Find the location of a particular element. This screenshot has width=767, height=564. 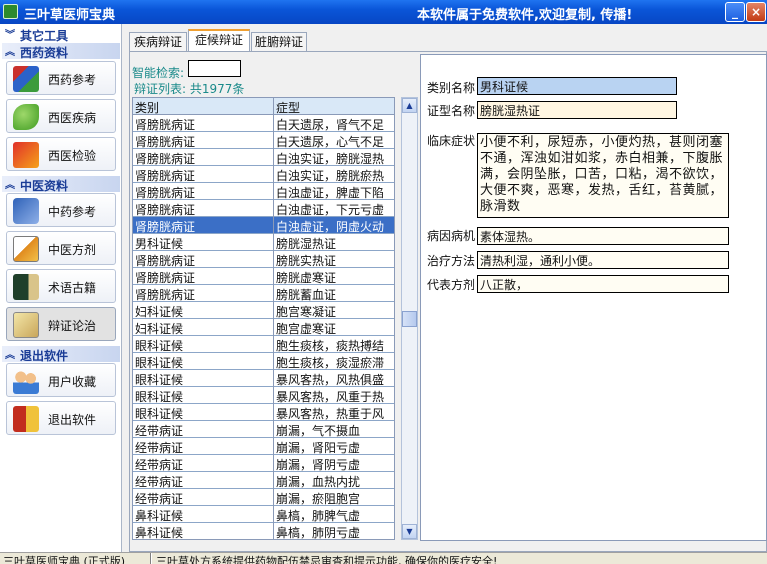

cell-pattern: 膀胱实热证 is located at coordinates (306, 261).